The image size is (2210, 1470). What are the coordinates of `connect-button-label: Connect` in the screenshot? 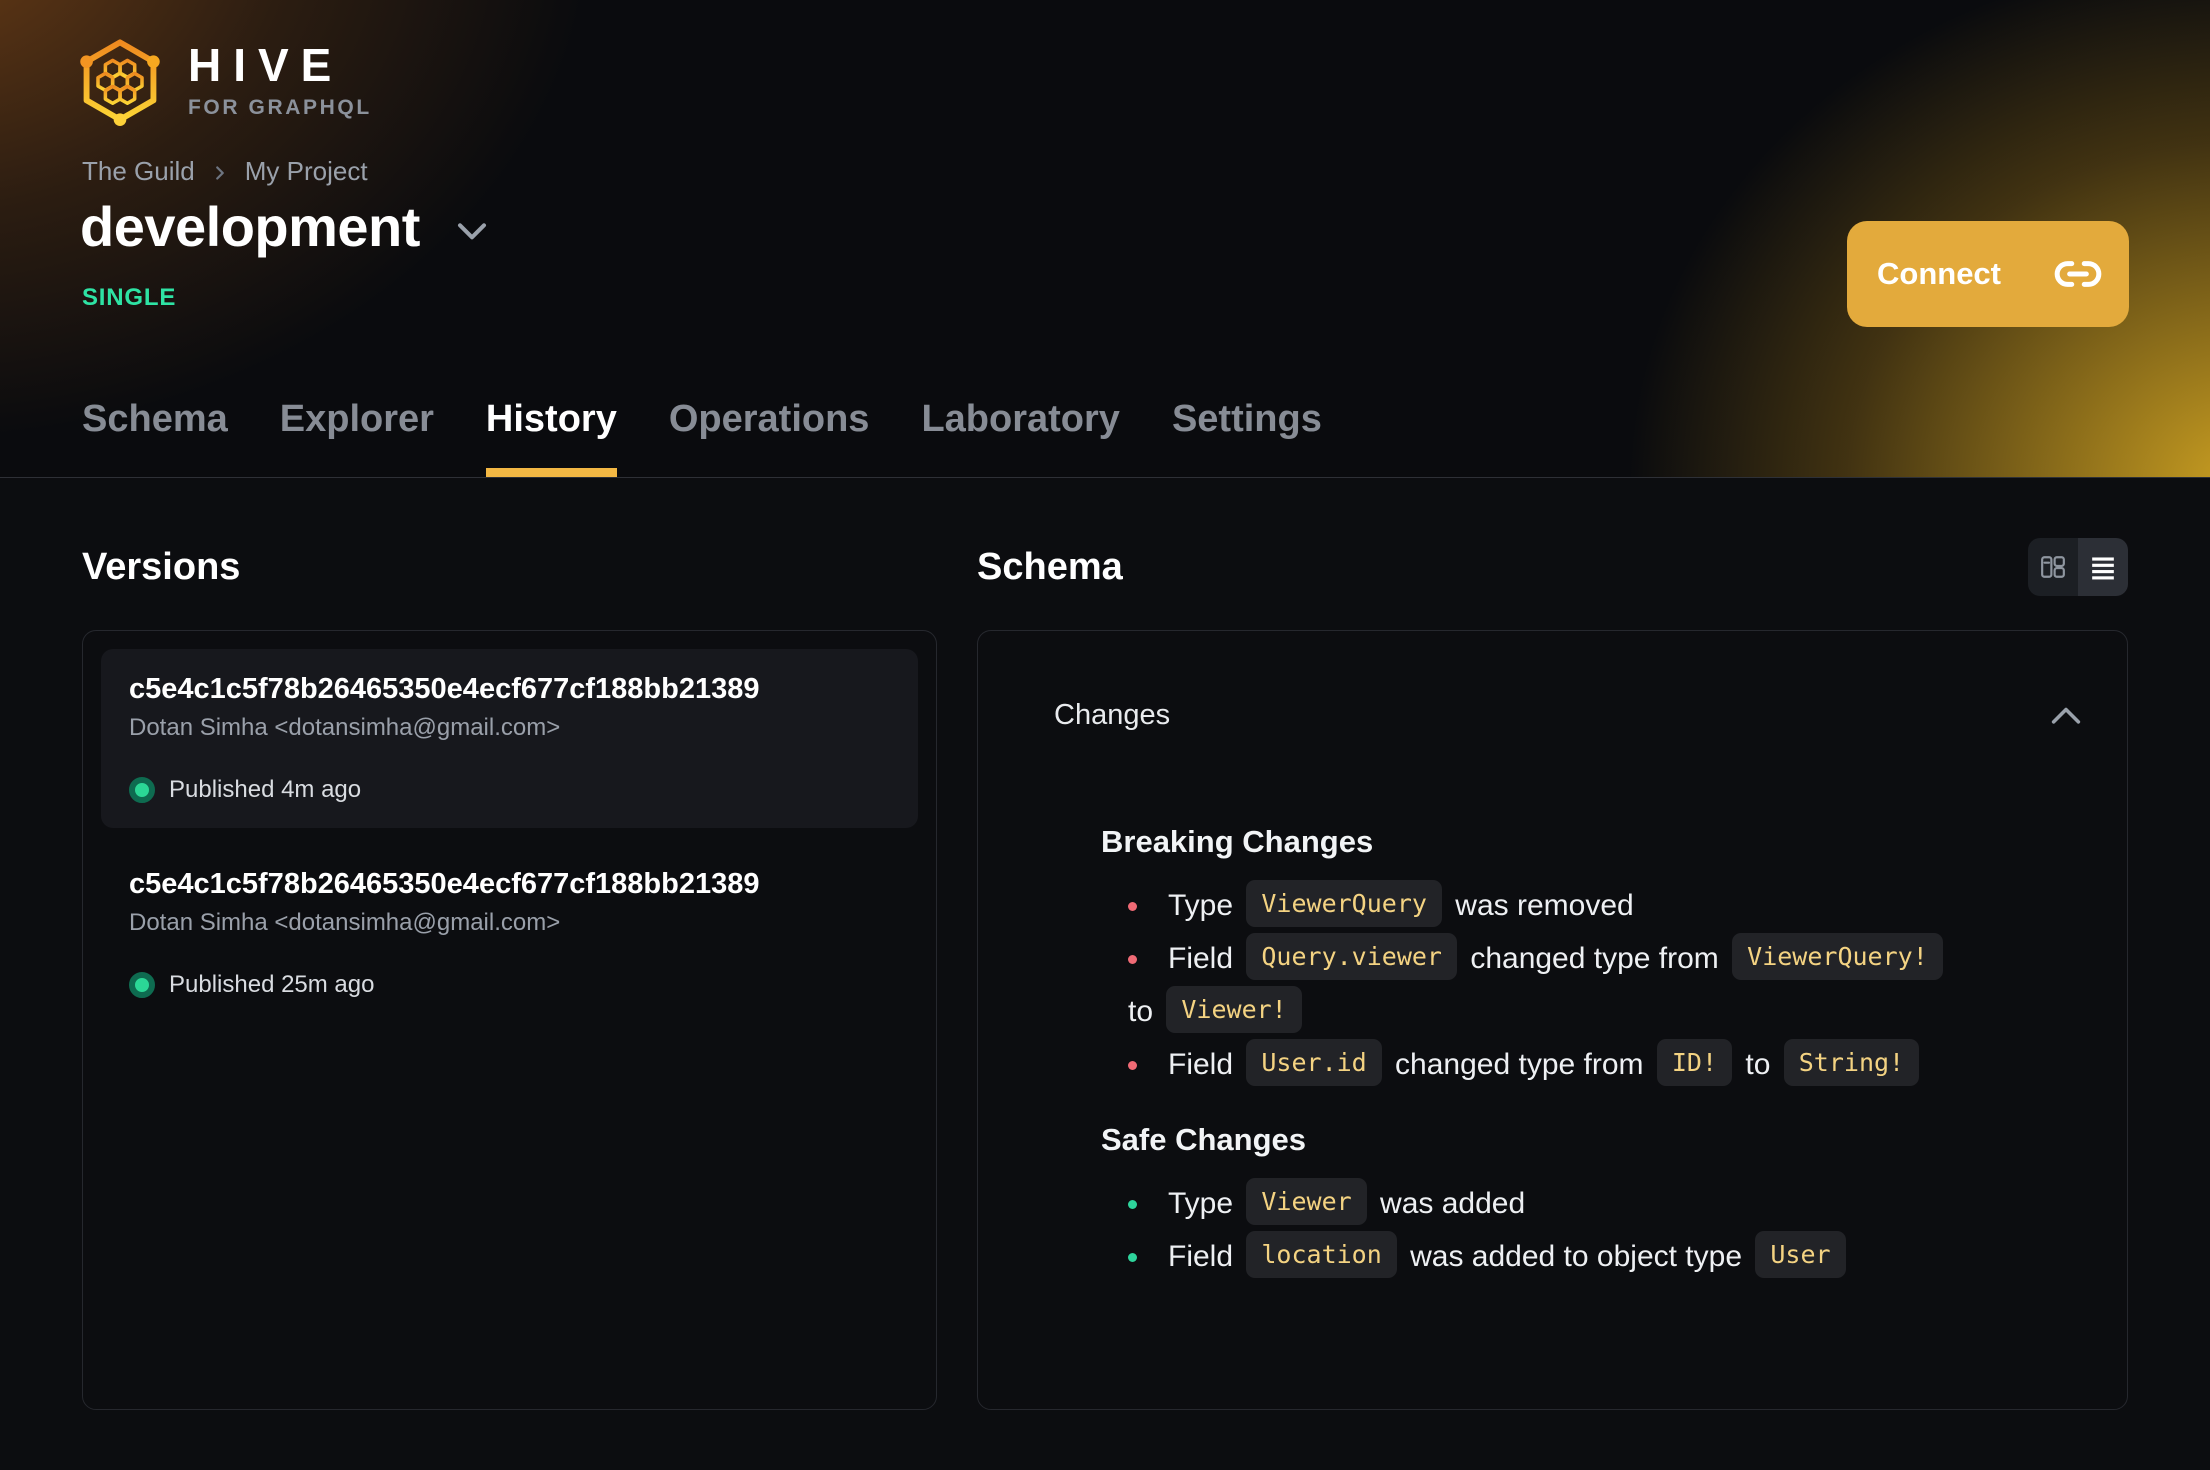 It's located at (1939, 273).